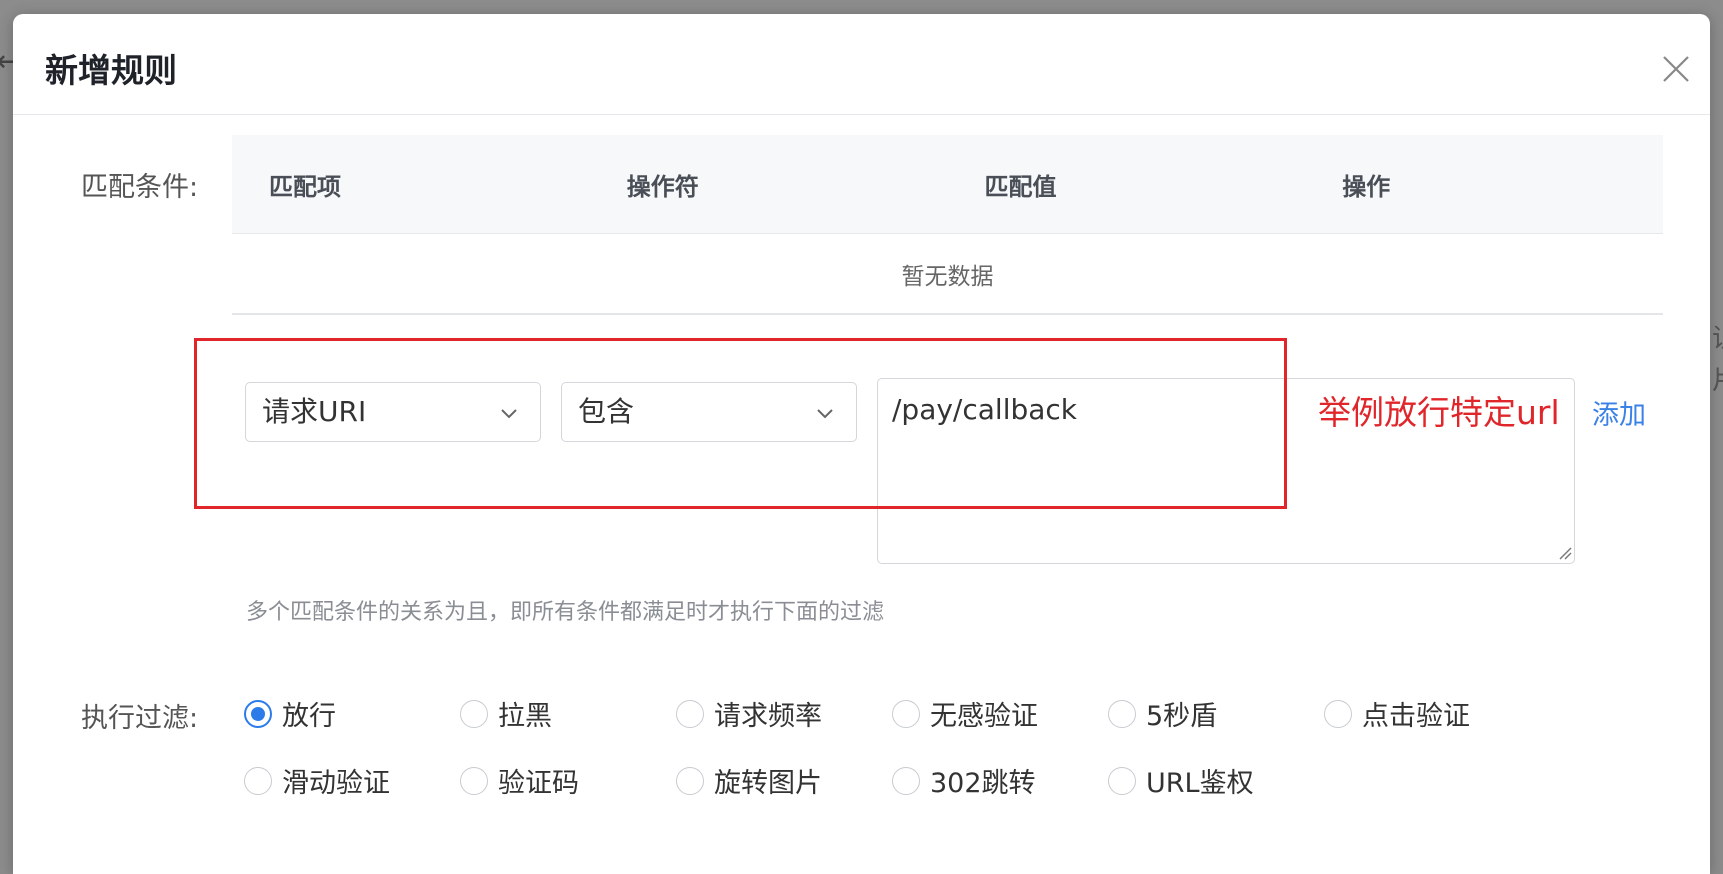  Describe the element at coordinates (393, 412) in the screenshot. I see `match-item-select: 请求URI` at that location.